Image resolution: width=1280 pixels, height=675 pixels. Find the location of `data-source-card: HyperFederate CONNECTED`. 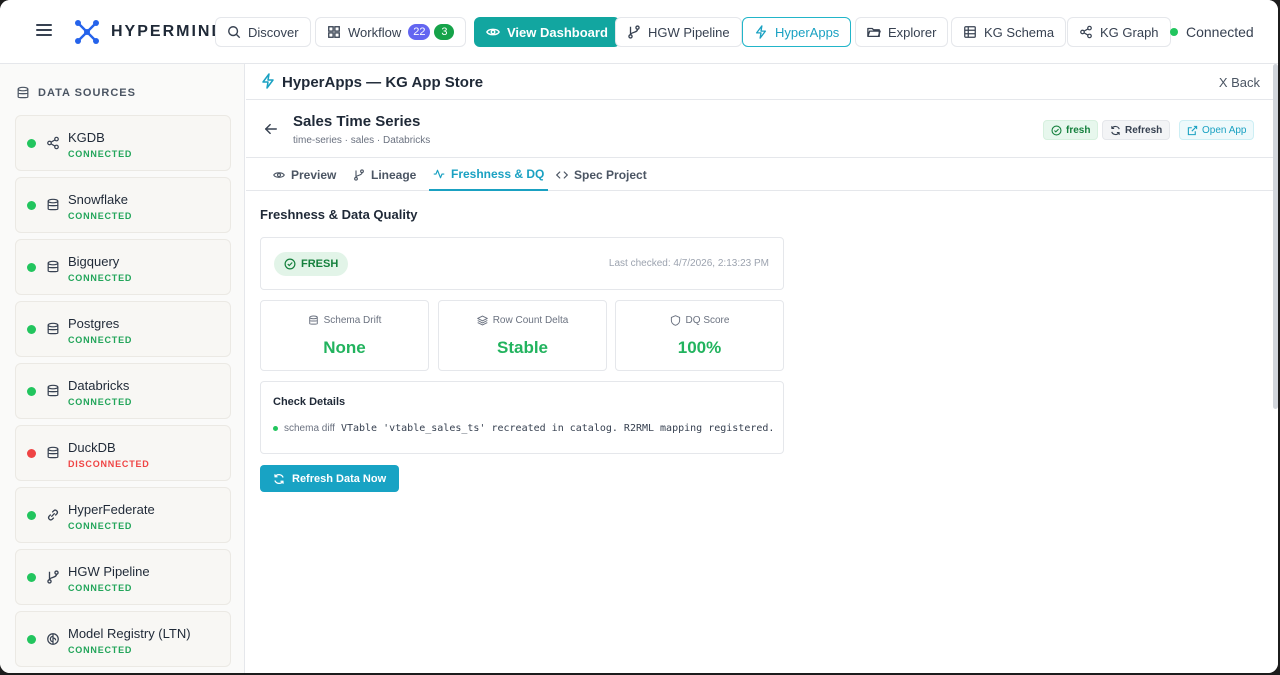

data-source-card: HyperFederate CONNECTED is located at coordinates (123, 515).